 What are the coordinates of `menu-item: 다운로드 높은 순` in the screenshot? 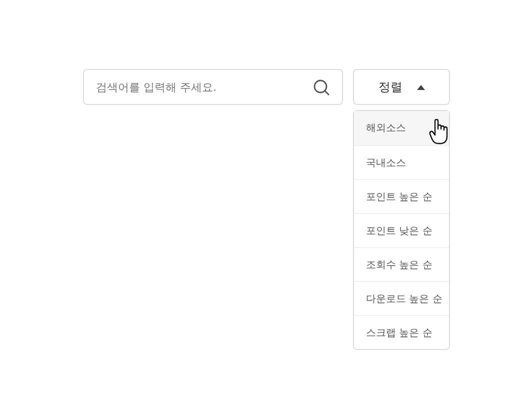 It's located at (401, 298).